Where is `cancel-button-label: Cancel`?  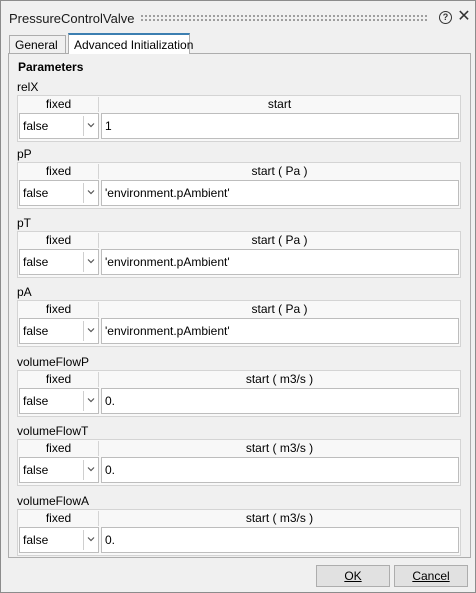
cancel-button-label: Cancel is located at coordinates (431, 576).